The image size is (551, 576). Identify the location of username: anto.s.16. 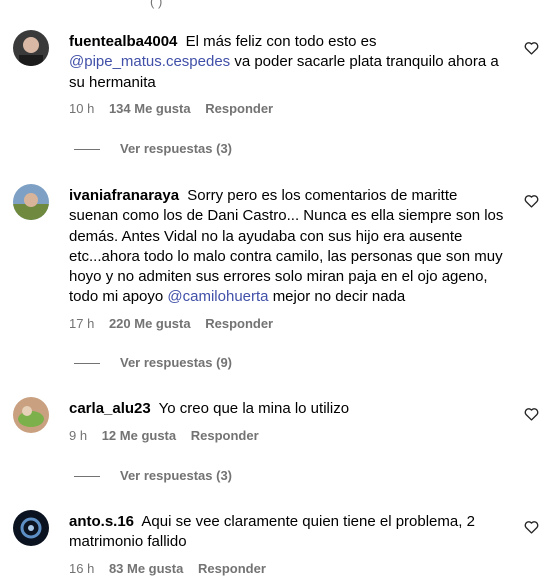
(101, 521).